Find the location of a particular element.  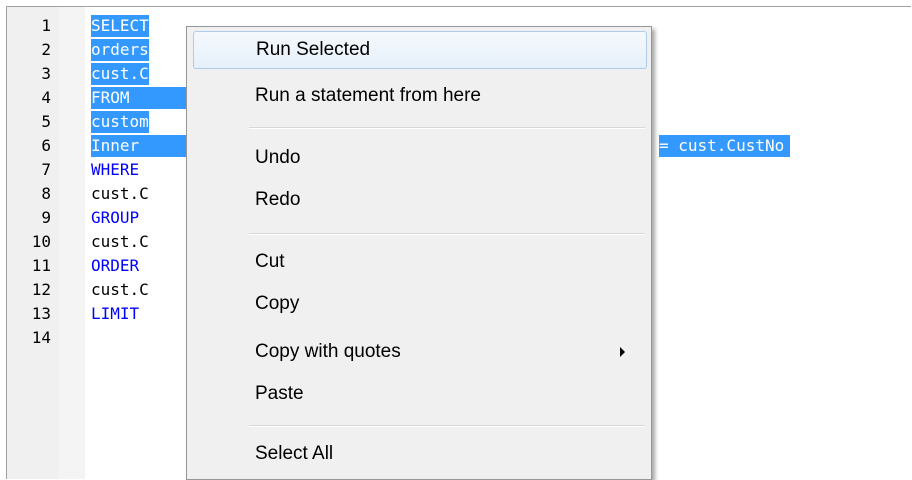

menu-item-undo: Undo is located at coordinates (420, 158).